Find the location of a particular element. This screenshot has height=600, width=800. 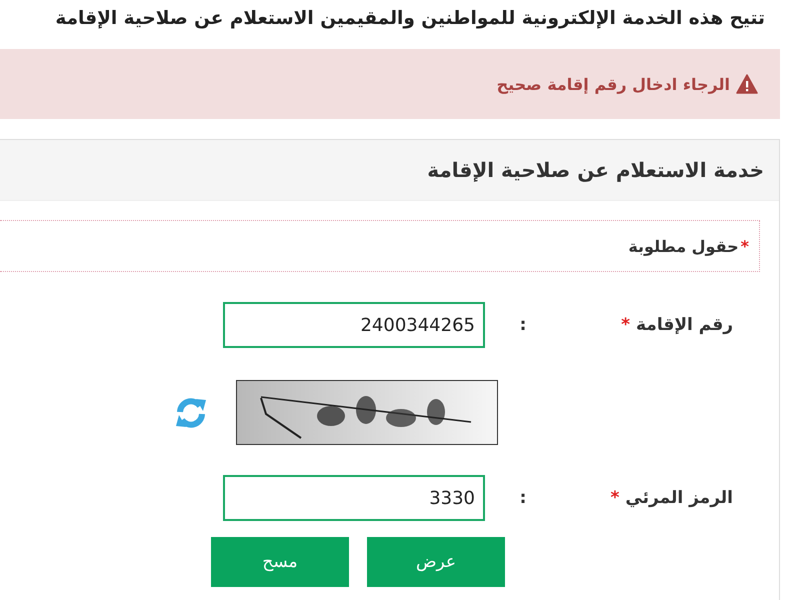

input-field: 3330 is located at coordinates (354, 498).